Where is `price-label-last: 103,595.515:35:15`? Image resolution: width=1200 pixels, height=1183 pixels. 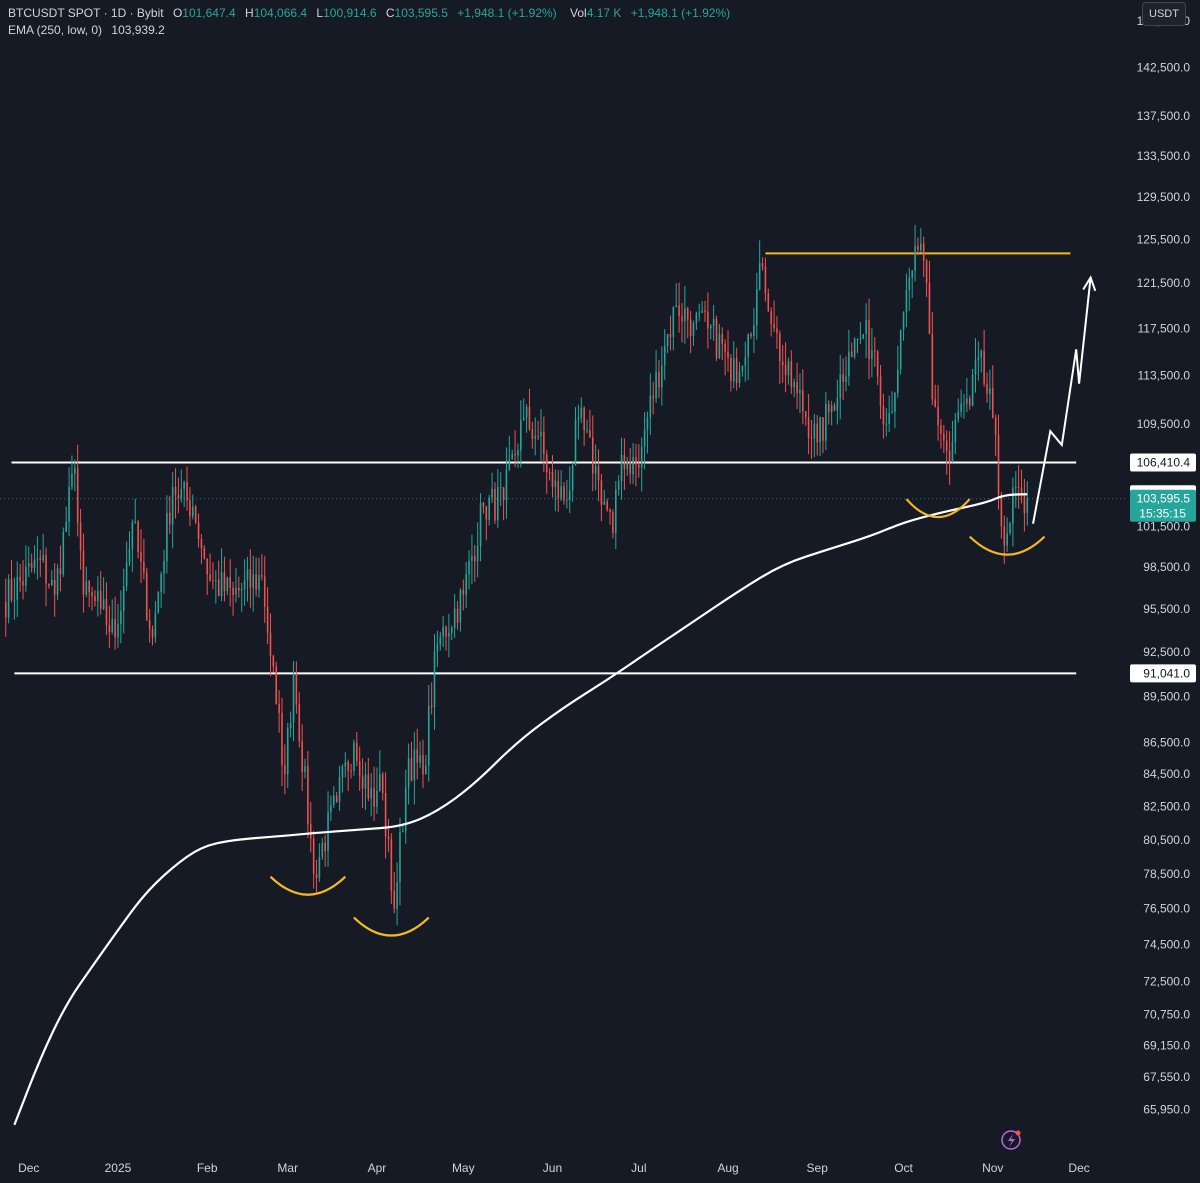 price-label-last: 103,595.515:35:15 is located at coordinates (1163, 505).